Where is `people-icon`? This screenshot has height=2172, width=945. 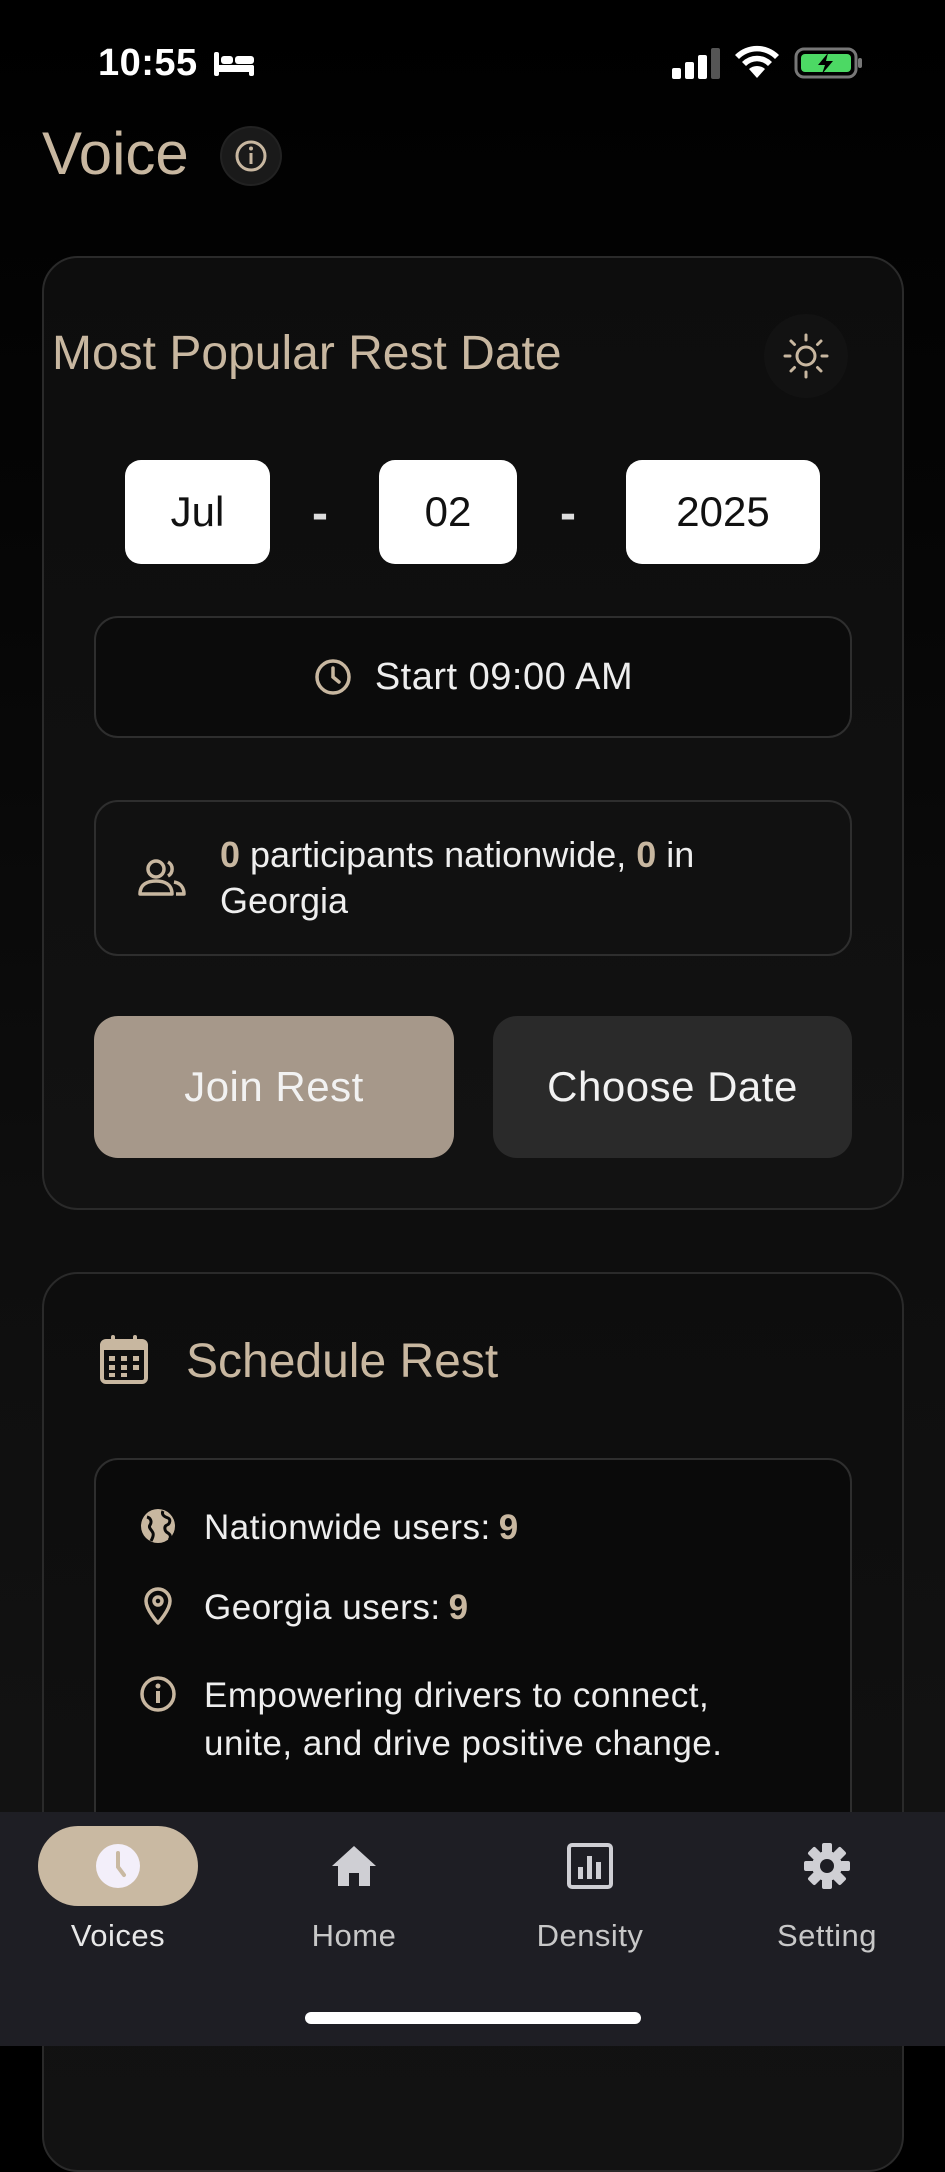
people-icon is located at coordinates (162, 877).